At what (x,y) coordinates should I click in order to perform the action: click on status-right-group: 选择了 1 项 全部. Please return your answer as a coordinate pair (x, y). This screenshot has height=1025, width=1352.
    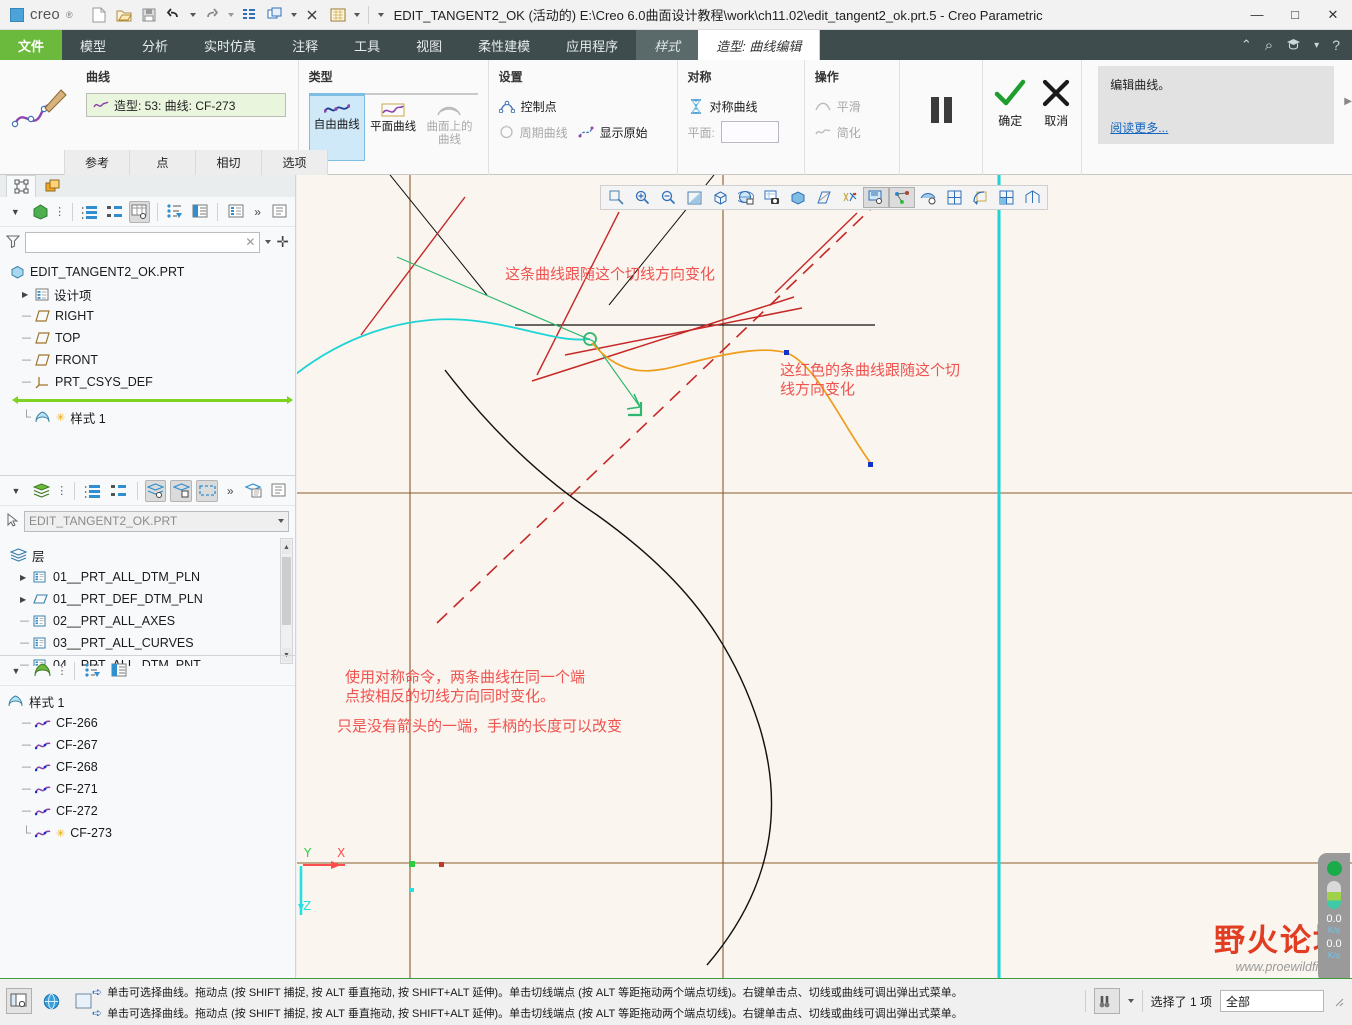
    Looking at the image, I should click on (1214, 1001).